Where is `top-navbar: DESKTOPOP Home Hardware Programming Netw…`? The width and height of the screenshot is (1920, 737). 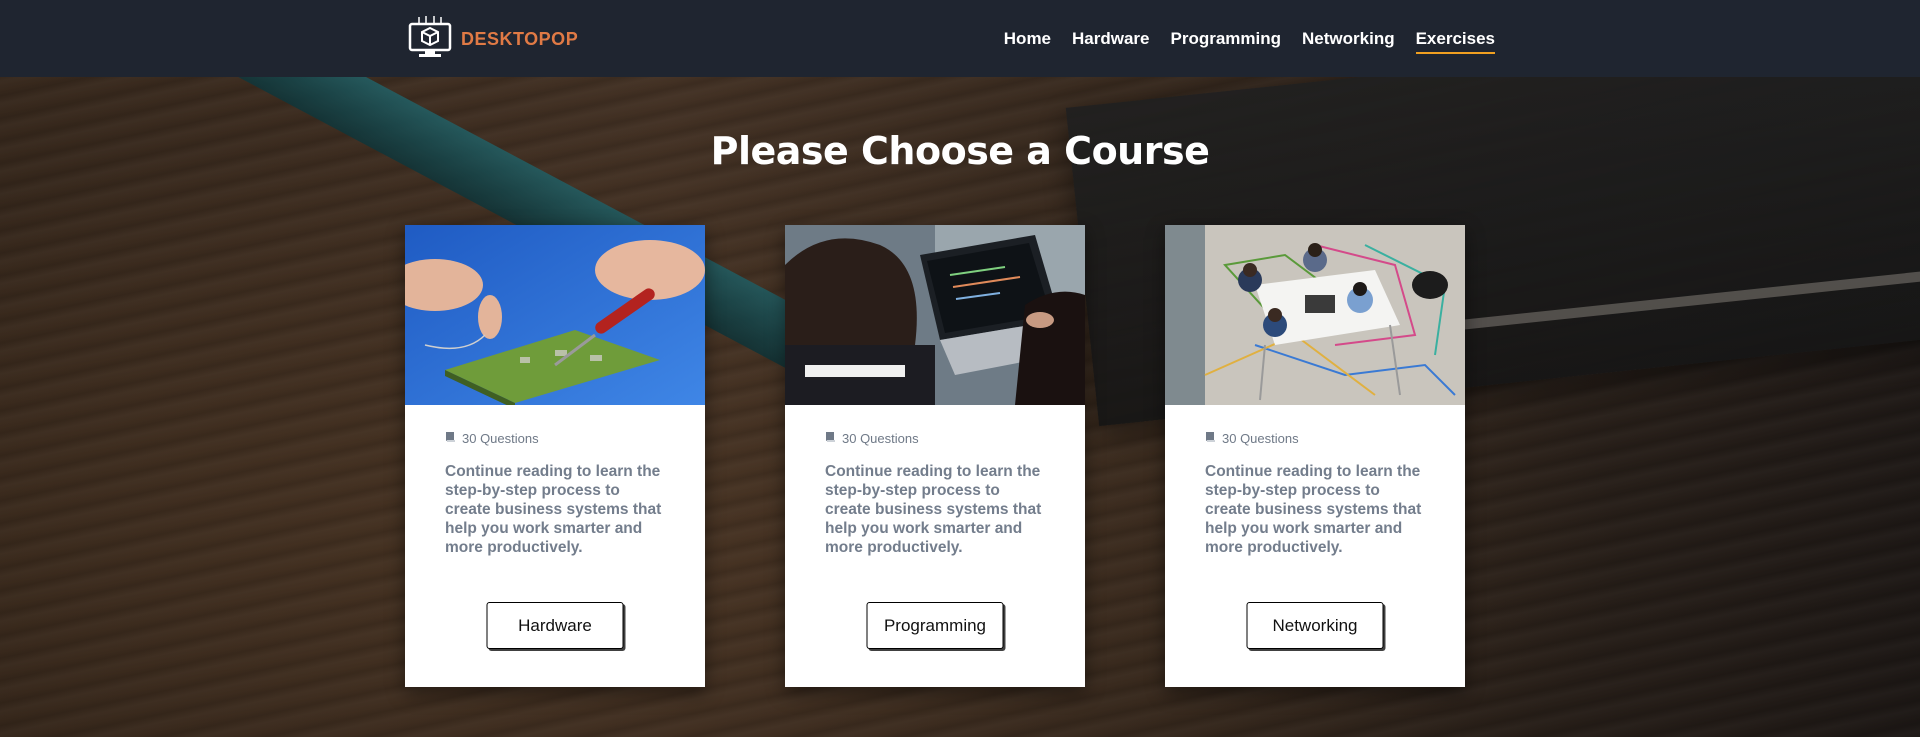
top-navbar: DESKTOPOP Home Hardware Programming Netw… is located at coordinates (960, 38).